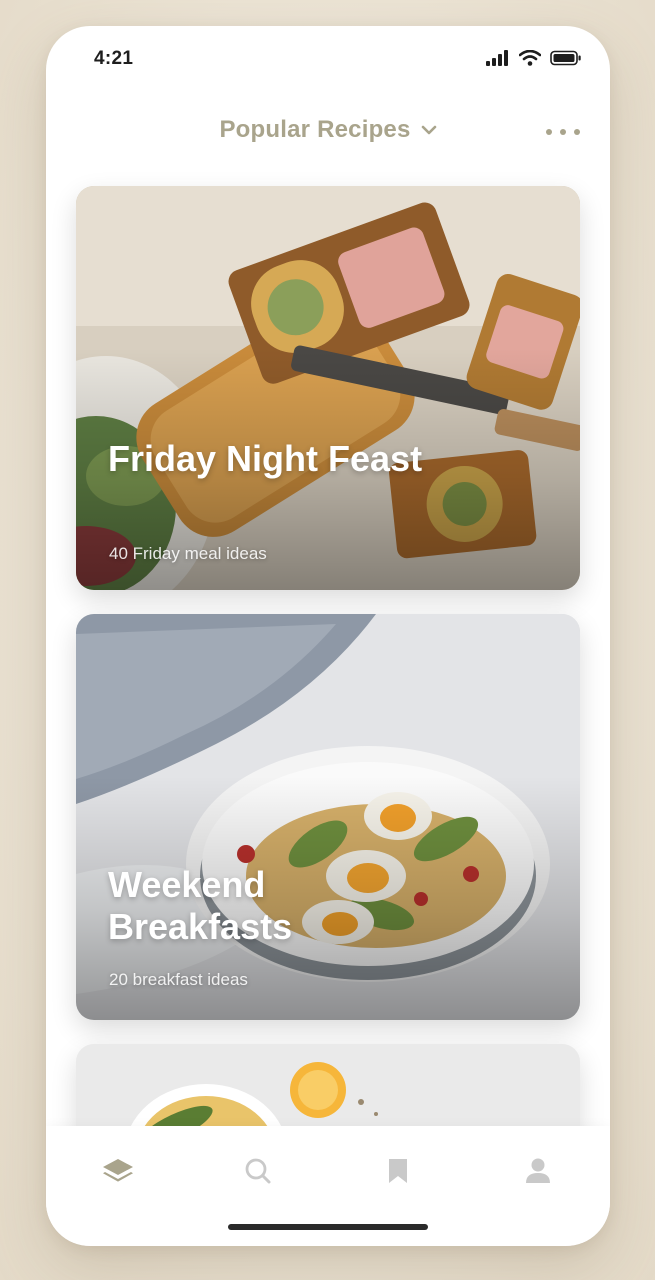  What do you see at coordinates (328, 1227) in the screenshot?
I see `home-indicator` at bounding box center [328, 1227].